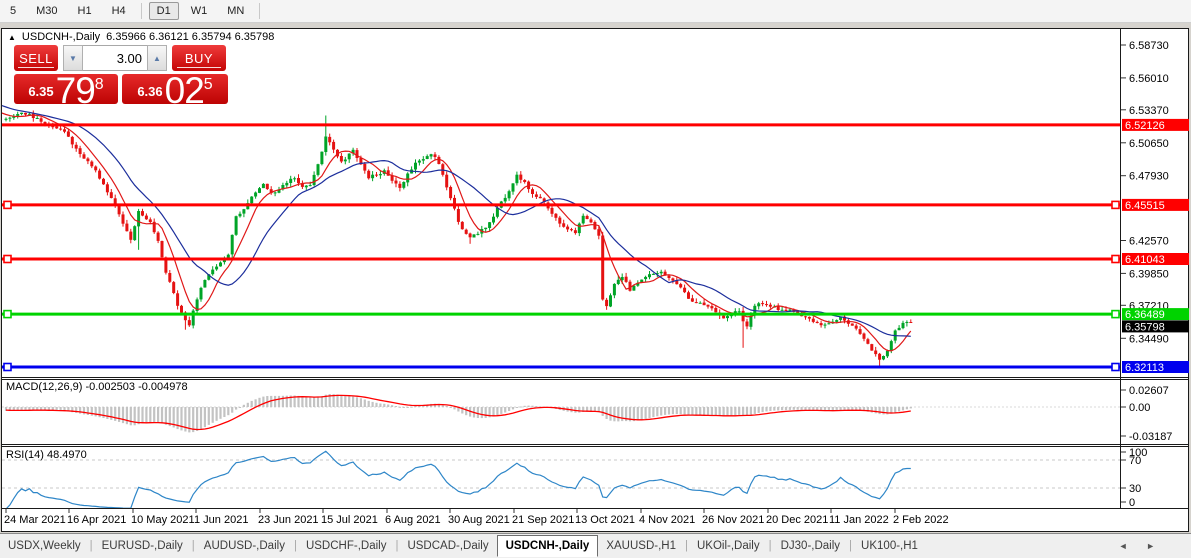 This screenshot has width=1191, height=558. Describe the element at coordinates (859, 520) in the screenshot. I see `date-tick-label: 11 Jan 2022` at that location.